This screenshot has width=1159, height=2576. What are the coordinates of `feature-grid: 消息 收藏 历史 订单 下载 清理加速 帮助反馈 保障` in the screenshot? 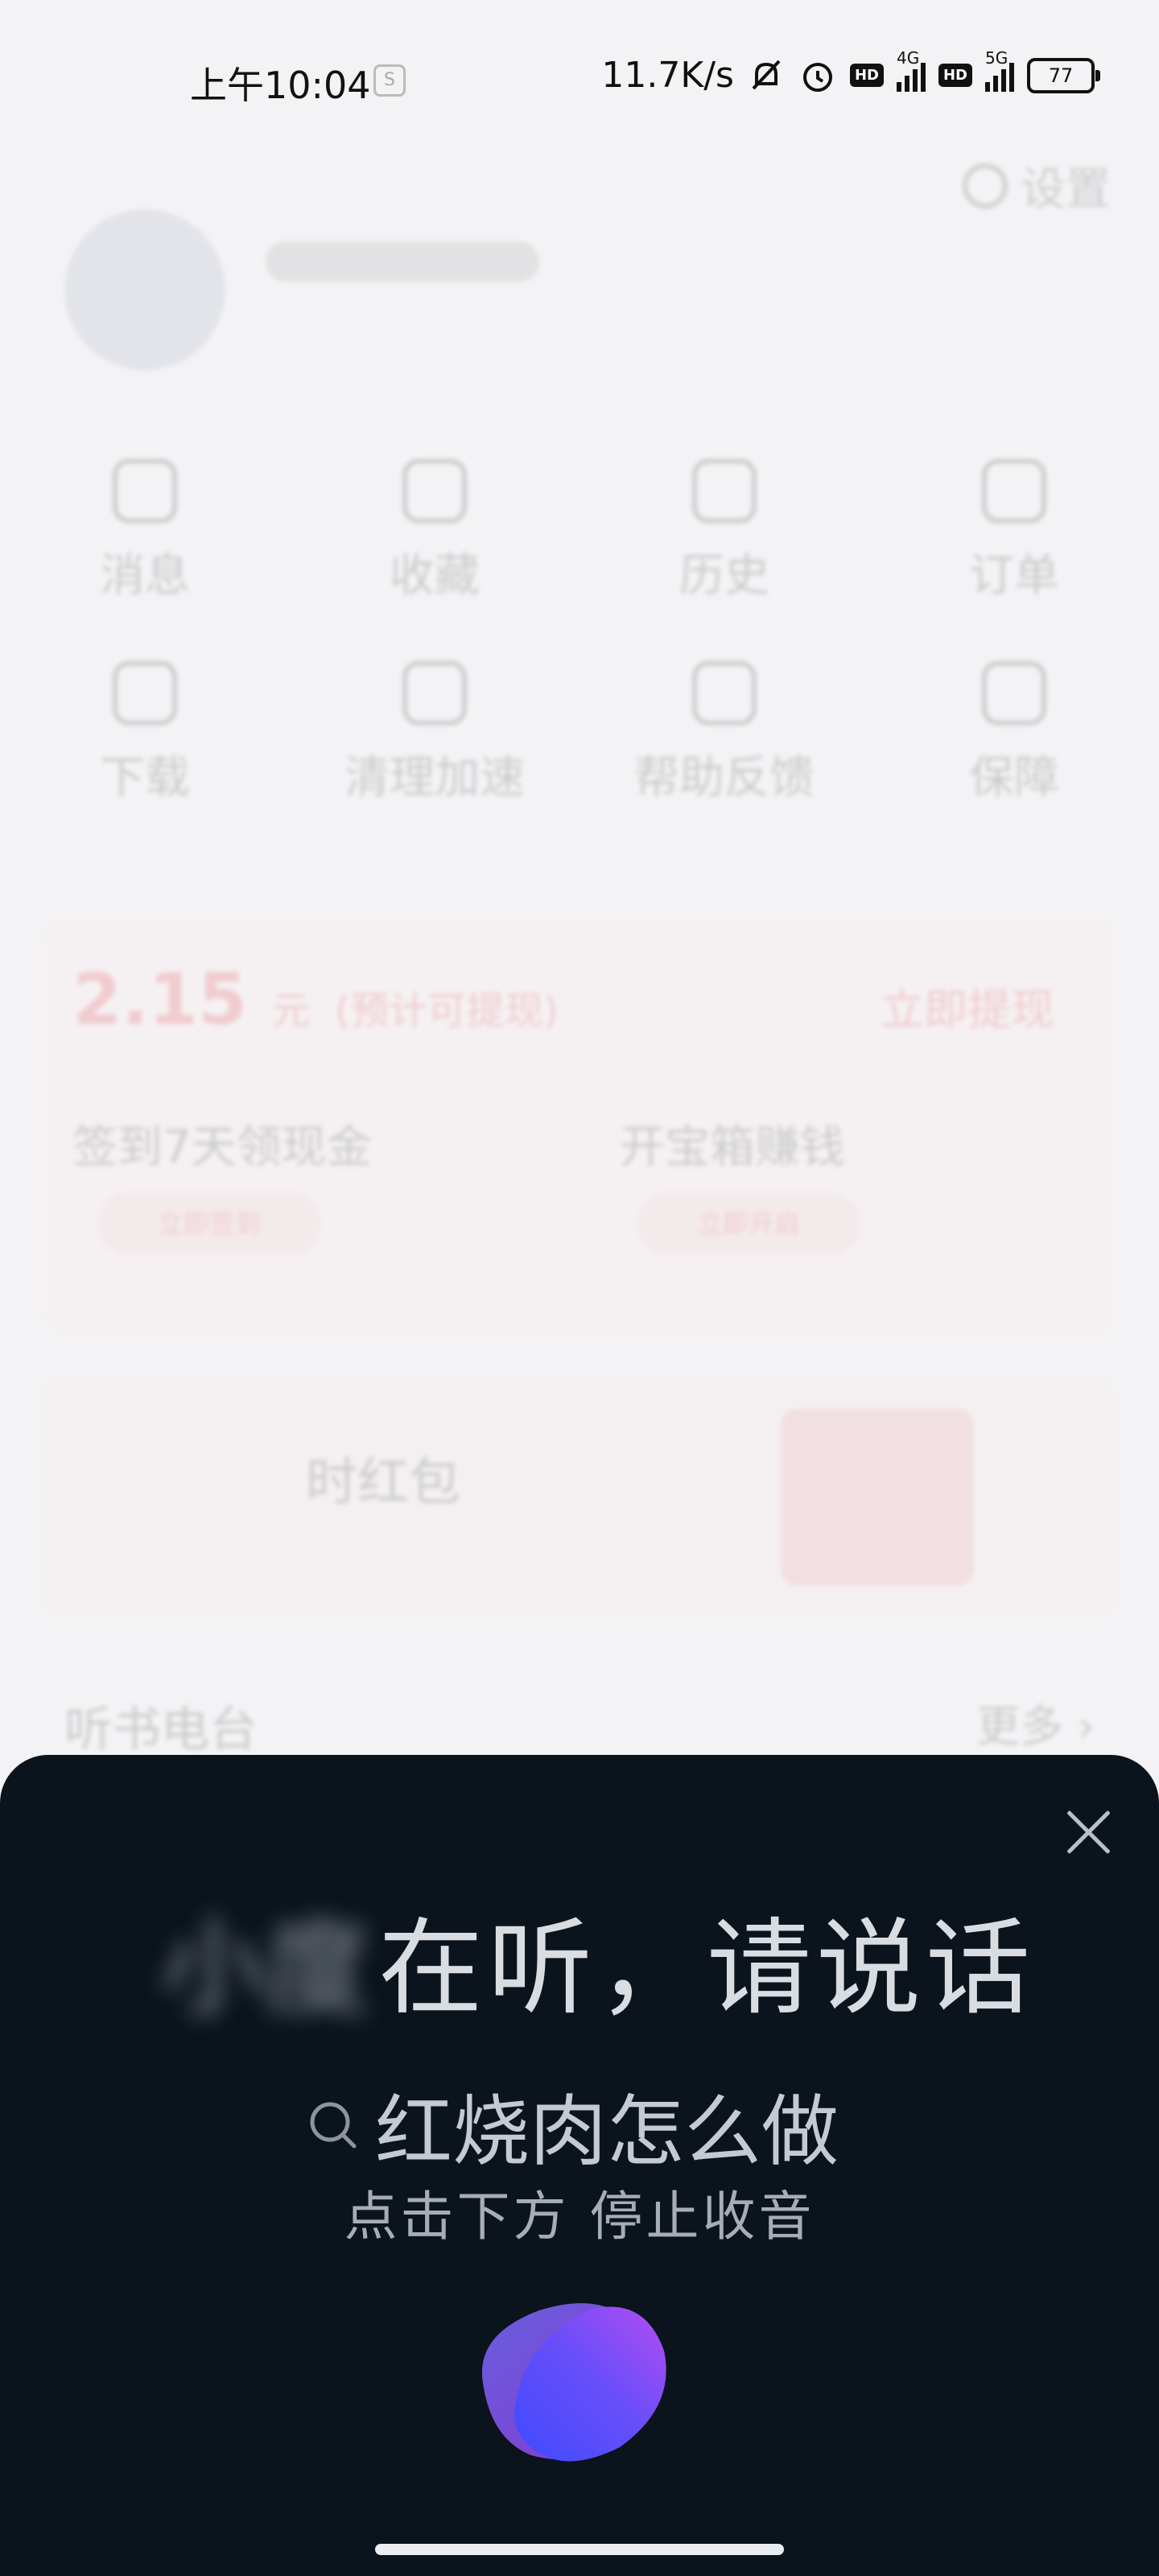 It's located at (579, 633).